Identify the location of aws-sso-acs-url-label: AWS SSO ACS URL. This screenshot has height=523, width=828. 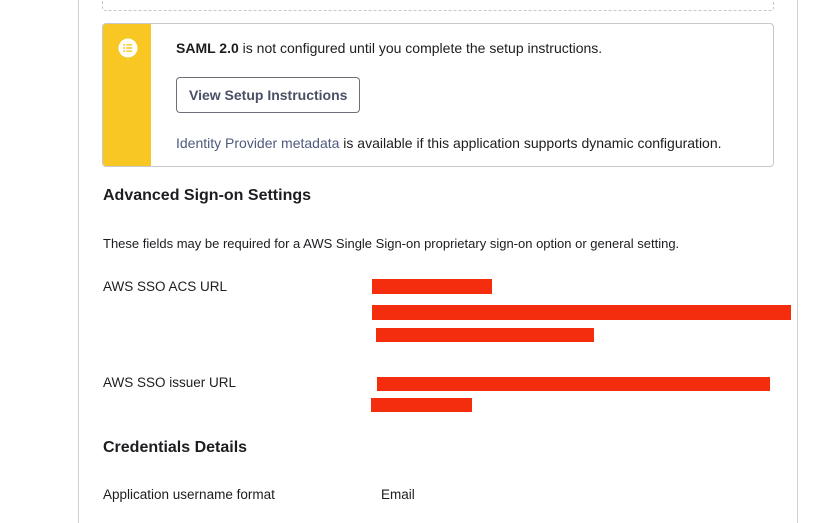
(165, 286).